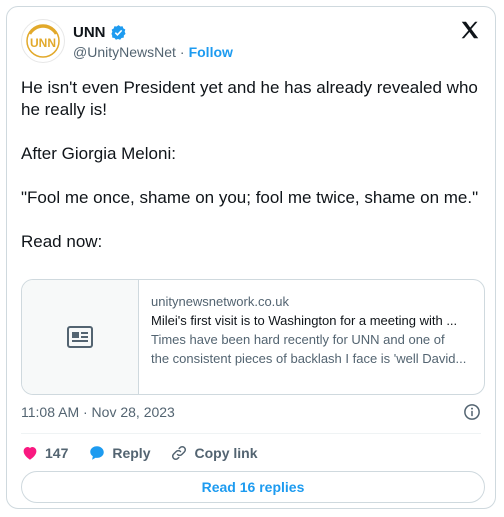  What do you see at coordinates (124, 52) in the screenshot?
I see `account-handle: @UnityNewsNet` at bounding box center [124, 52].